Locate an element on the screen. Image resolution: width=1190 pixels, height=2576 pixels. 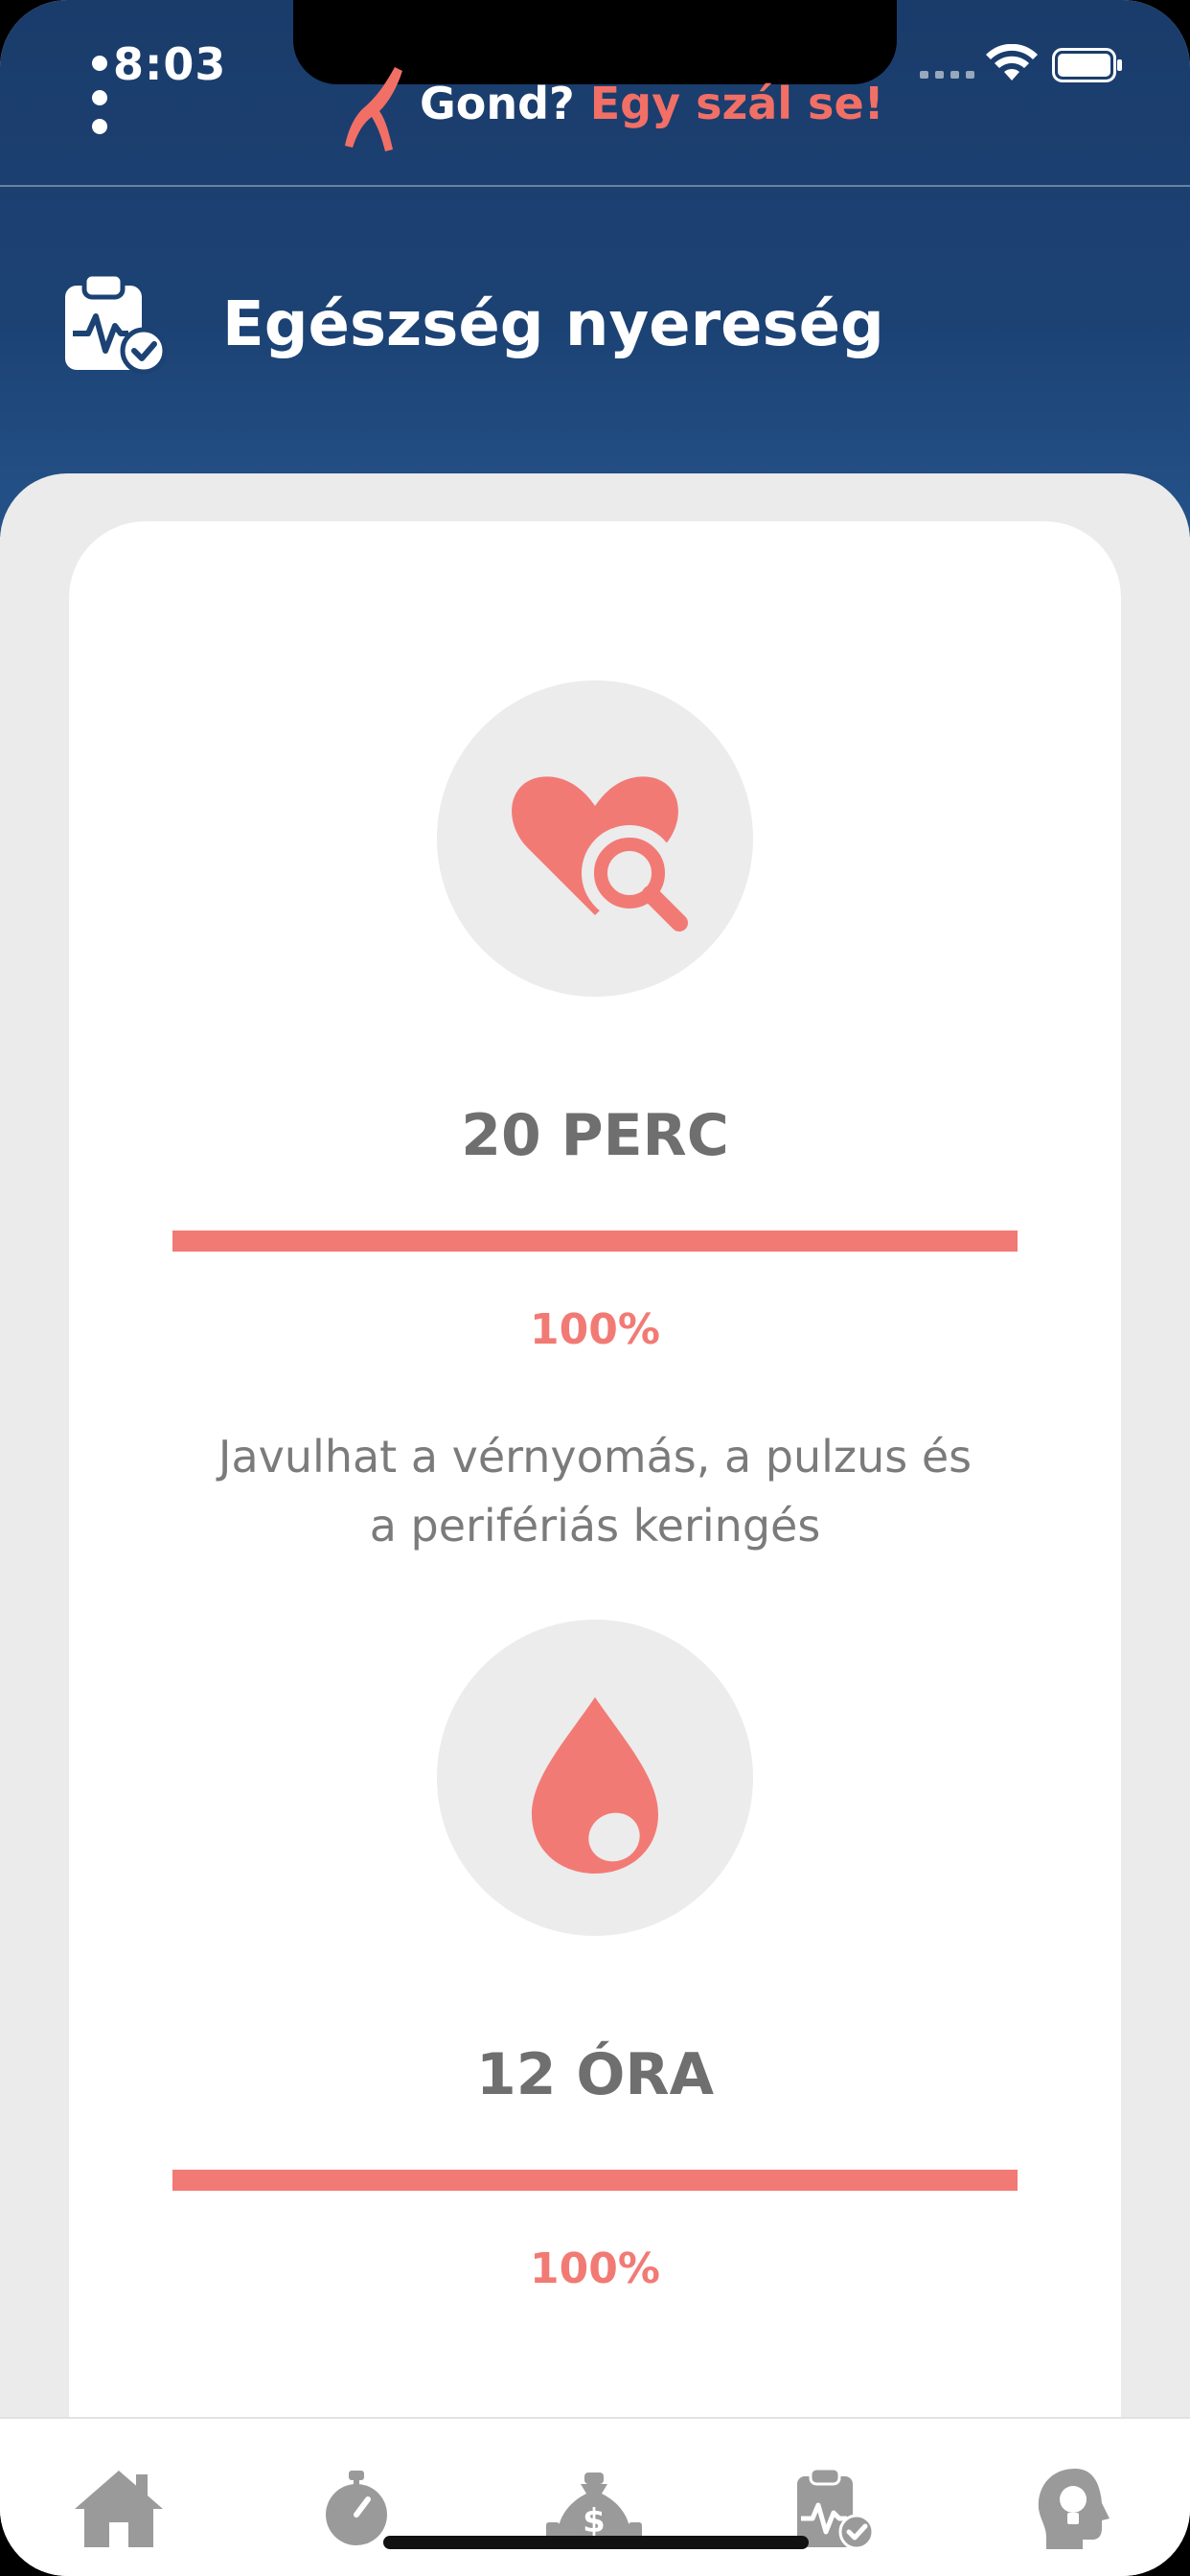
section-header: Egészség nyereség is located at coordinates (595, 325).